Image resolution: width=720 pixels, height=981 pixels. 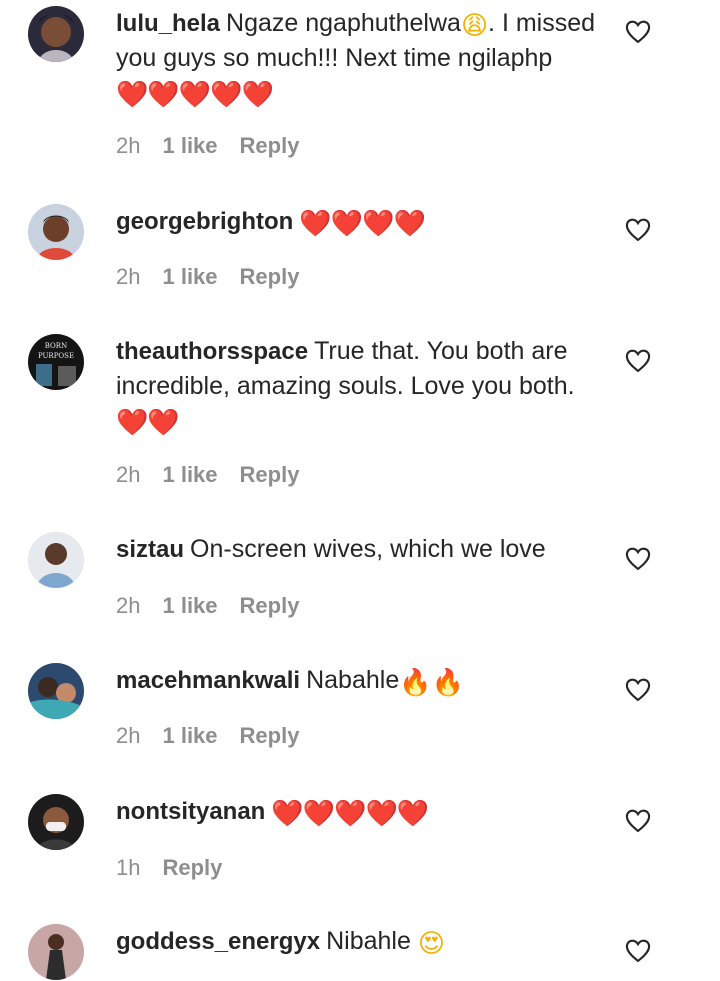 What do you see at coordinates (368, 549) in the screenshot?
I see `comment-text: On-screen wives, which we love` at bounding box center [368, 549].